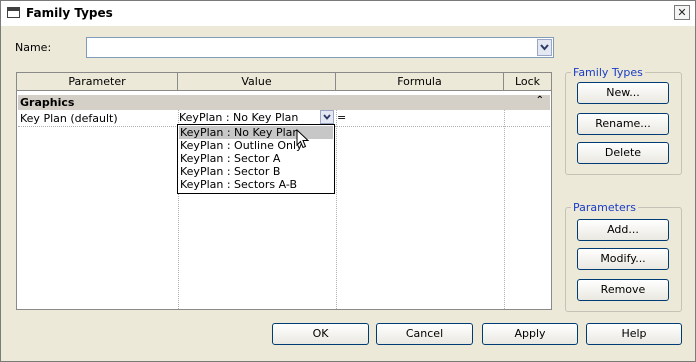  Describe the element at coordinates (256, 171) in the screenshot. I see `dropdown-option: KeyPlan : Sector B` at that location.